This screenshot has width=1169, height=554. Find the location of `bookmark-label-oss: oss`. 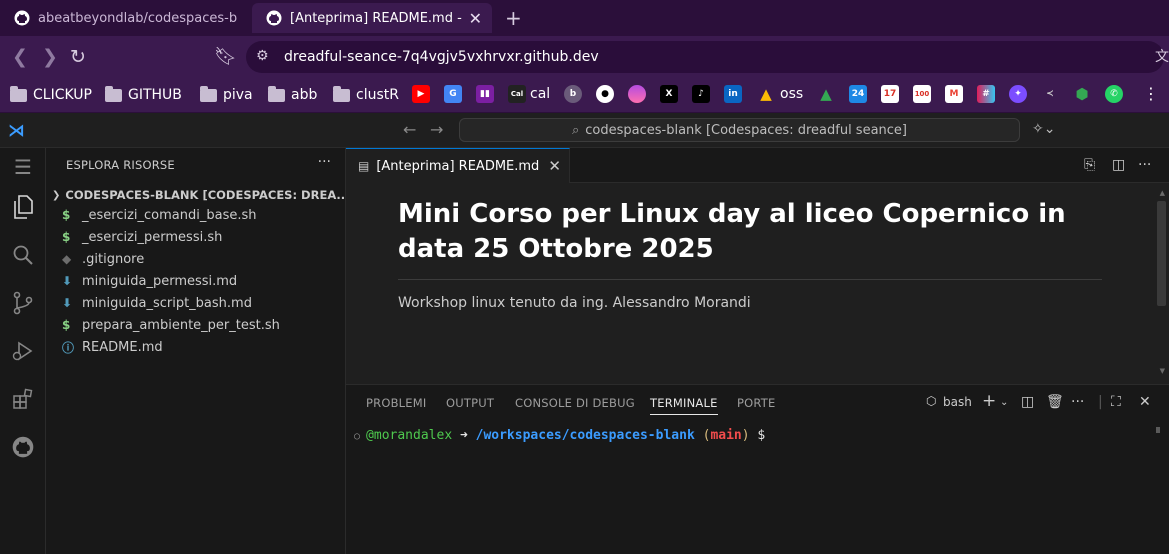

bookmark-label-oss: oss is located at coordinates (791, 94).